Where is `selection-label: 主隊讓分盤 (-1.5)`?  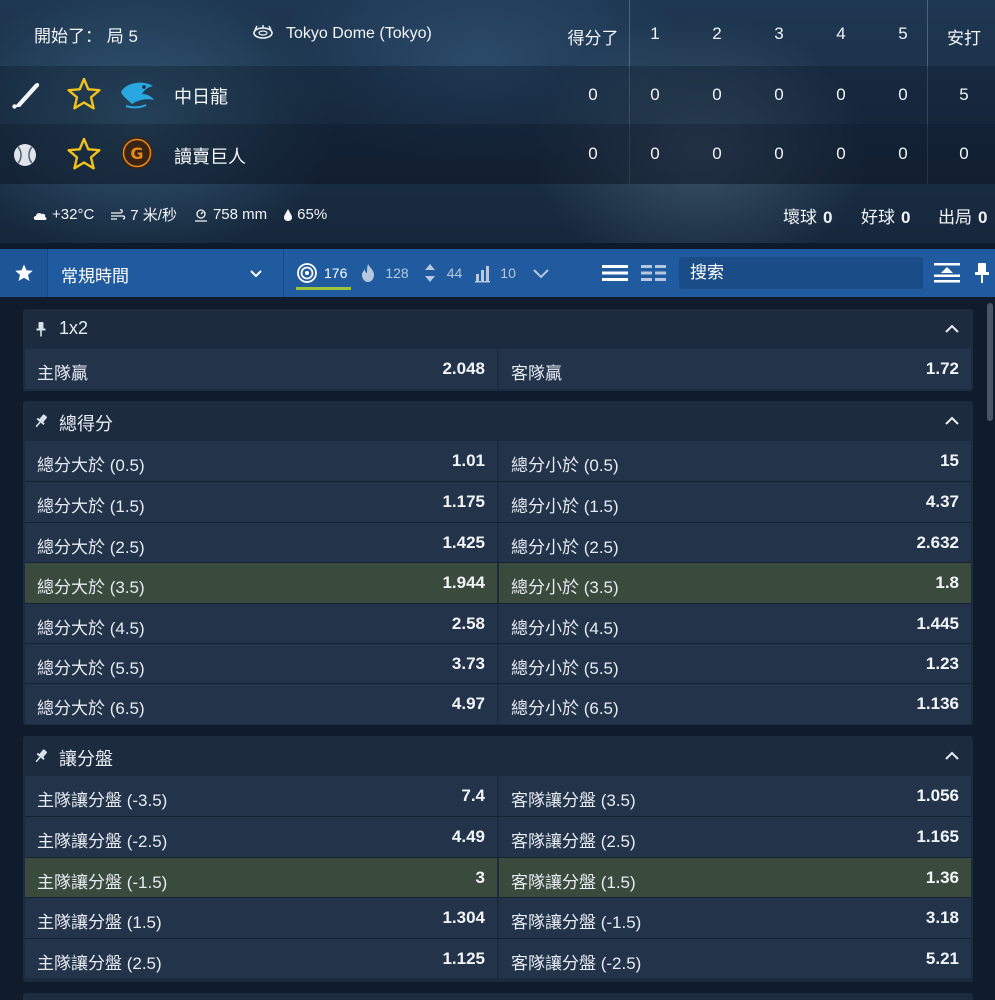
selection-label: 主隊讓分盤 (-1.5) is located at coordinates (102, 882).